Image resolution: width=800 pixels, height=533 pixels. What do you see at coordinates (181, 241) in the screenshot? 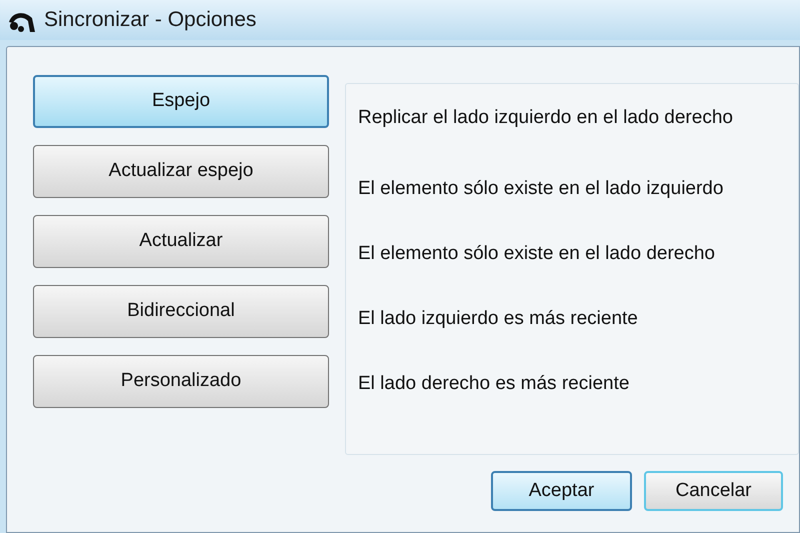
I see `mode-button: Actualizar` at bounding box center [181, 241].